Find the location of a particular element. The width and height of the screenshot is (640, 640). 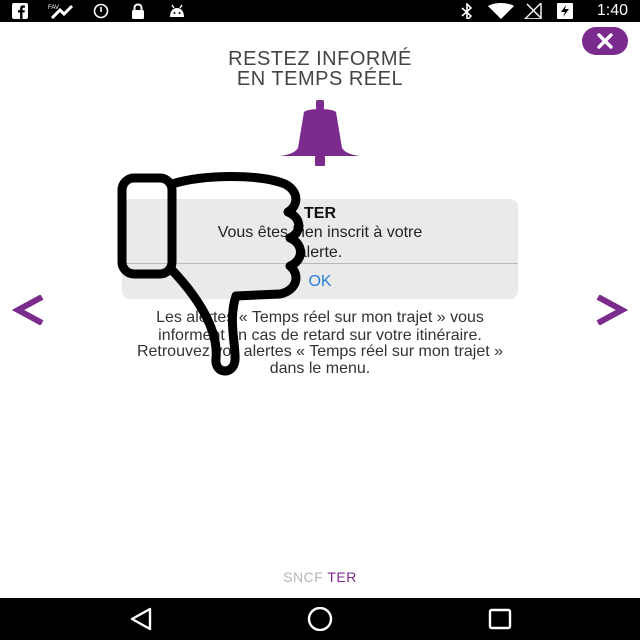

facebook-icon is located at coordinates (20, 11).